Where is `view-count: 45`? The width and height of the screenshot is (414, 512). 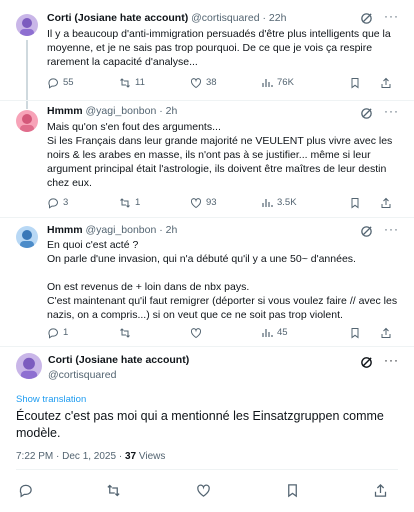
view-count: 45 is located at coordinates (282, 332).